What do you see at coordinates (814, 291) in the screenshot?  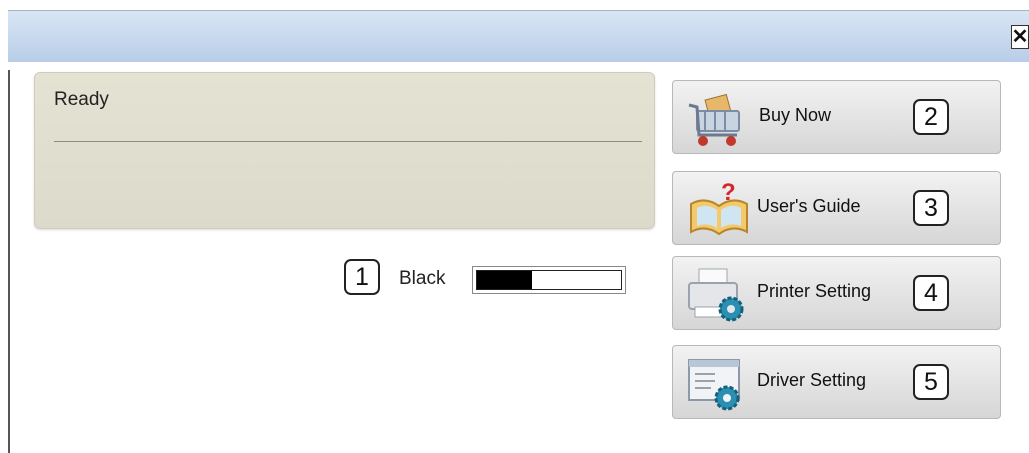 I see `printer-setting-label: Printer Setting` at bounding box center [814, 291].